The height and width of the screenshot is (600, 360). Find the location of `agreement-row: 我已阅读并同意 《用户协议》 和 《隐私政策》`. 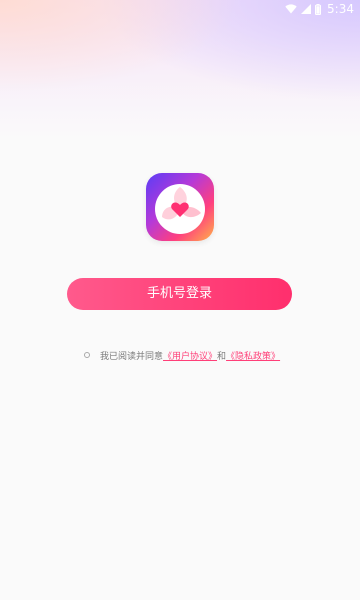

agreement-row: 我已阅读并同意 《用户协议》 和 《隐私政策》 is located at coordinates (194, 355).